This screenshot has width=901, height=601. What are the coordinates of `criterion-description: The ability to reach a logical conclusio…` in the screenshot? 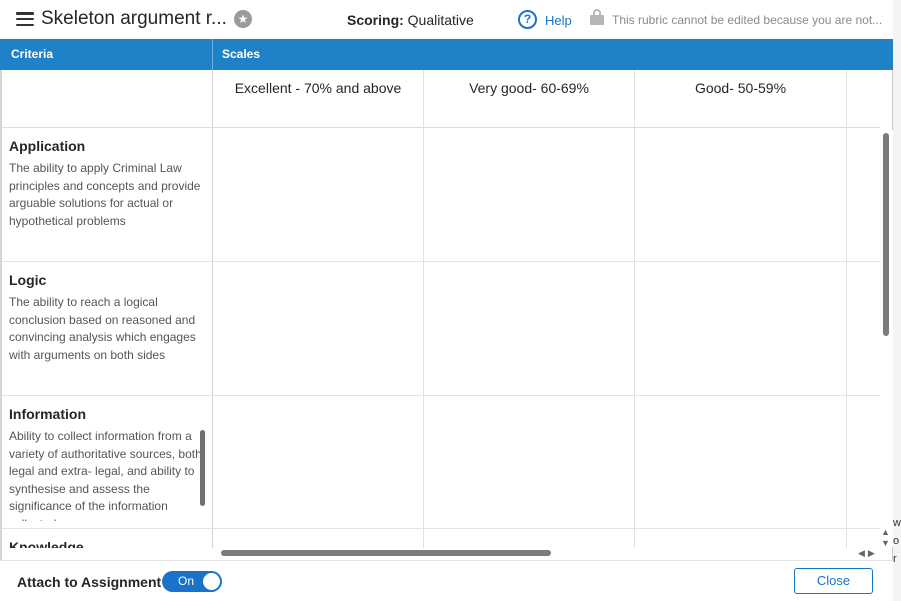 It's located at (102, 328).